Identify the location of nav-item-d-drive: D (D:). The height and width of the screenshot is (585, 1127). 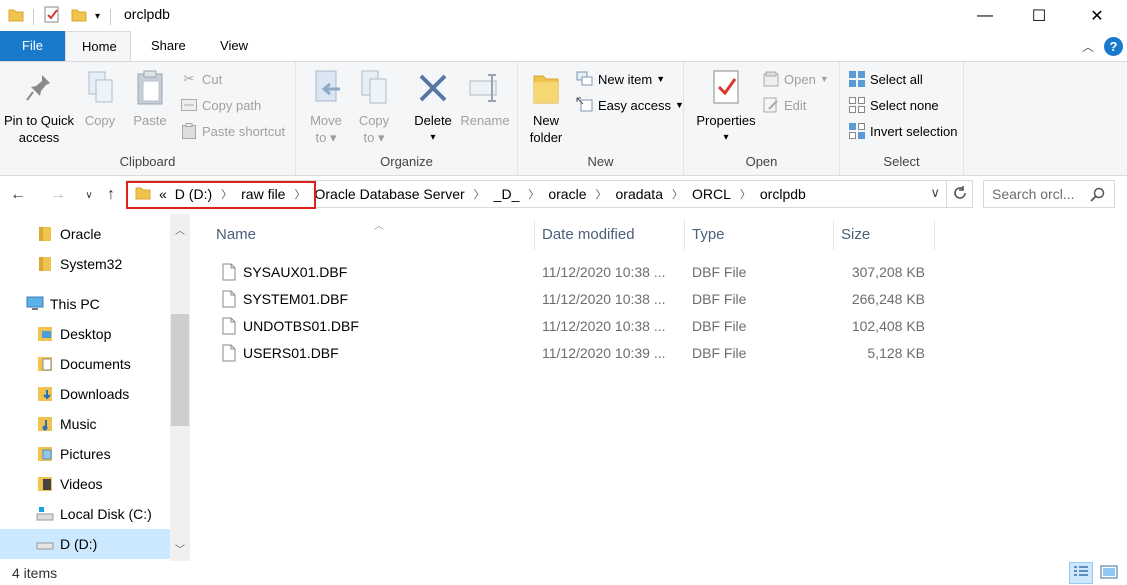
(85, 544).